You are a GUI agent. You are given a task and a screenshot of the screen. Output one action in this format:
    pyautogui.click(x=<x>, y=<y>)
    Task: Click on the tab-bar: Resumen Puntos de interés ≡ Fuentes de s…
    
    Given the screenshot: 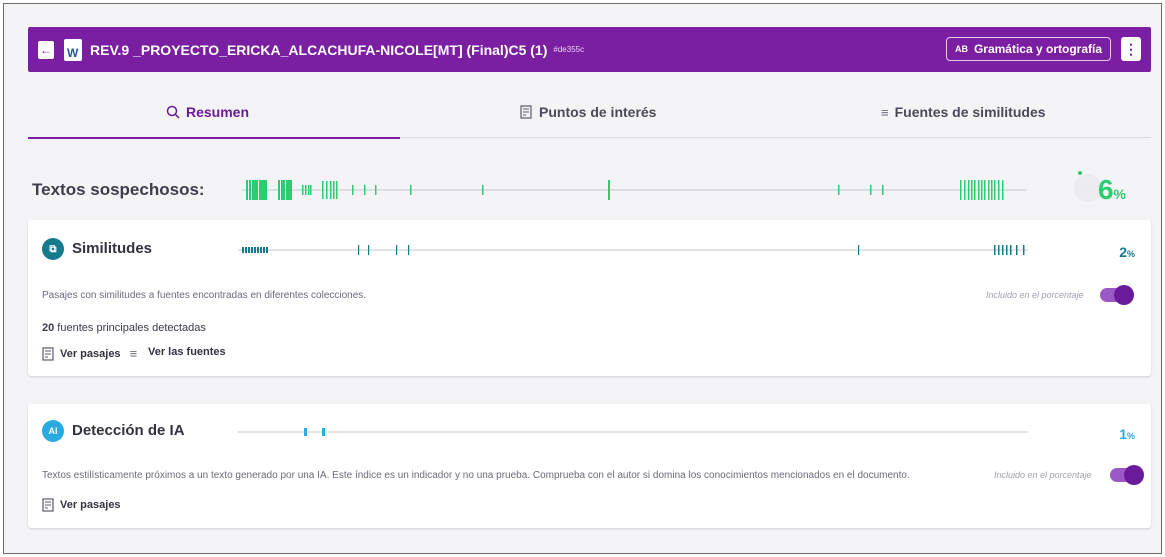 What is the action you would take?
    pyautogui.click(x=589, y=116)
    